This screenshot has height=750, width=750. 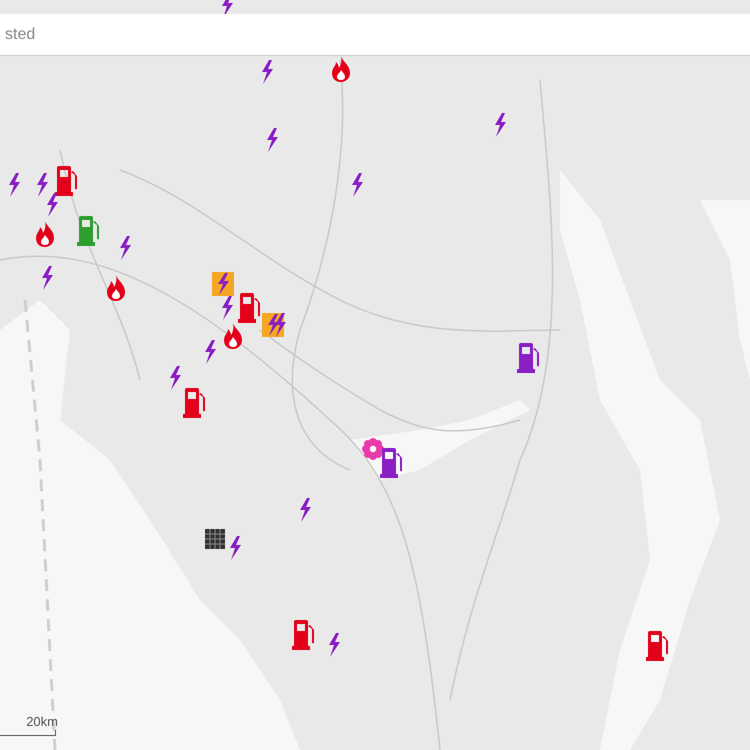 What do you see at coordinates (42, 722) in the screenshot?
I see `scale-label: 20km` at bounding box center [42, 722].